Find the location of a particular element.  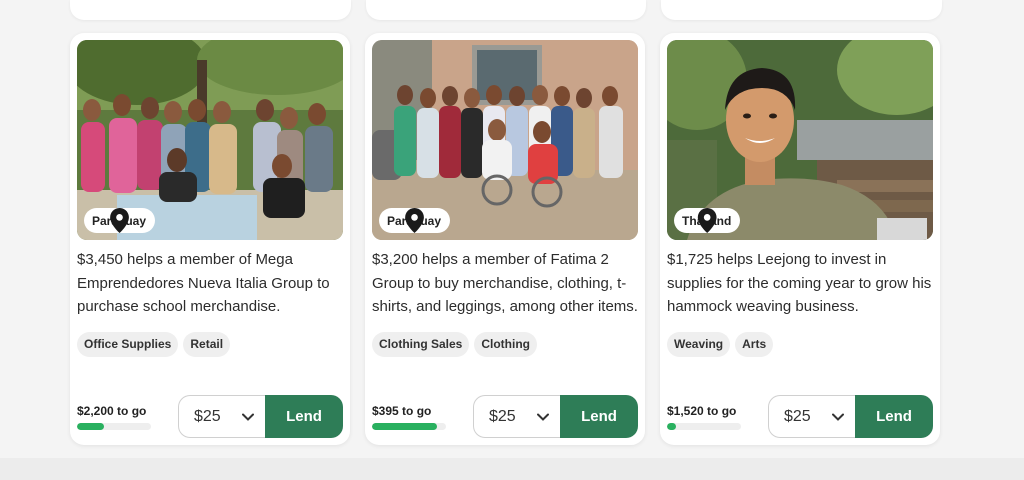

tag-chip: Weaving is located at coordinates (699, 344).